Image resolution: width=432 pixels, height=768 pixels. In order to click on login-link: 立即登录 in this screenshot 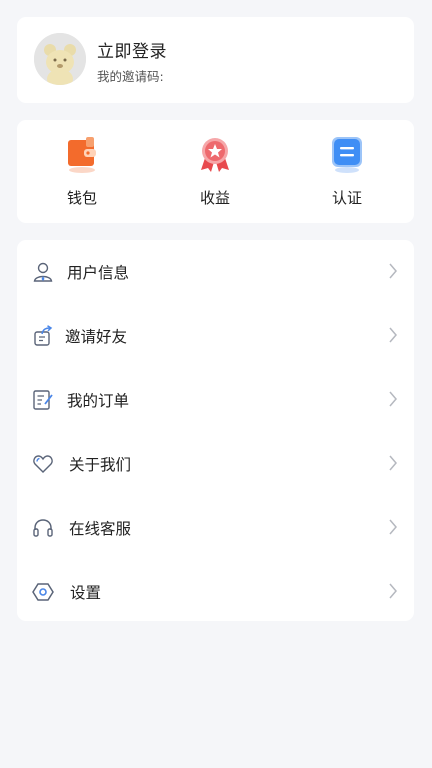, I will do `click(132, 49)`.